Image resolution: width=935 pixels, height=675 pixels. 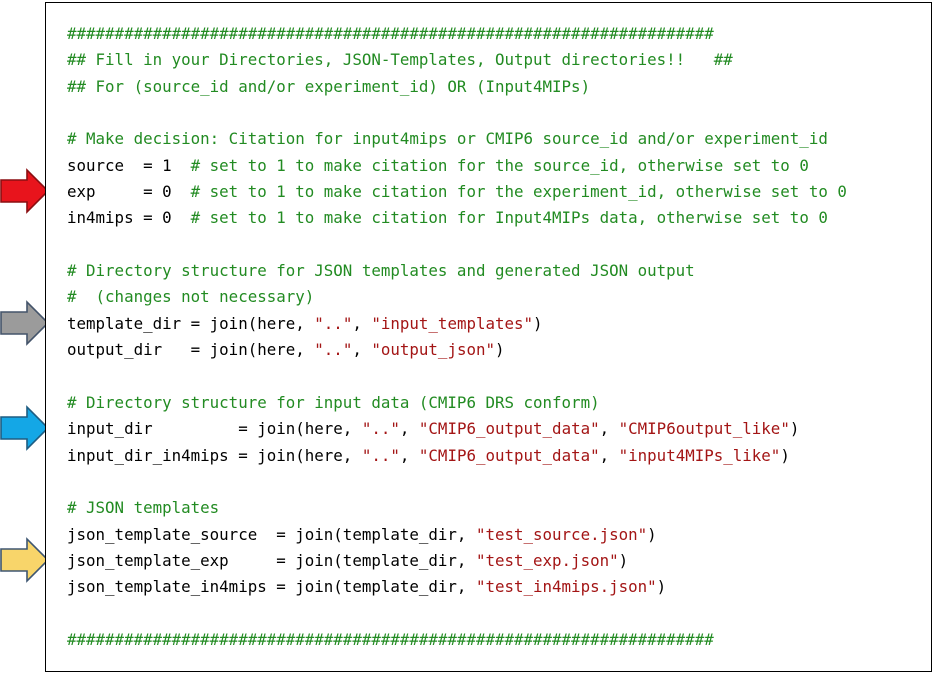 What do you see at coordinates (547, 560) in the screenshot?
I see `code-string: "test_exp.json"` at bounding box center [547, 560].